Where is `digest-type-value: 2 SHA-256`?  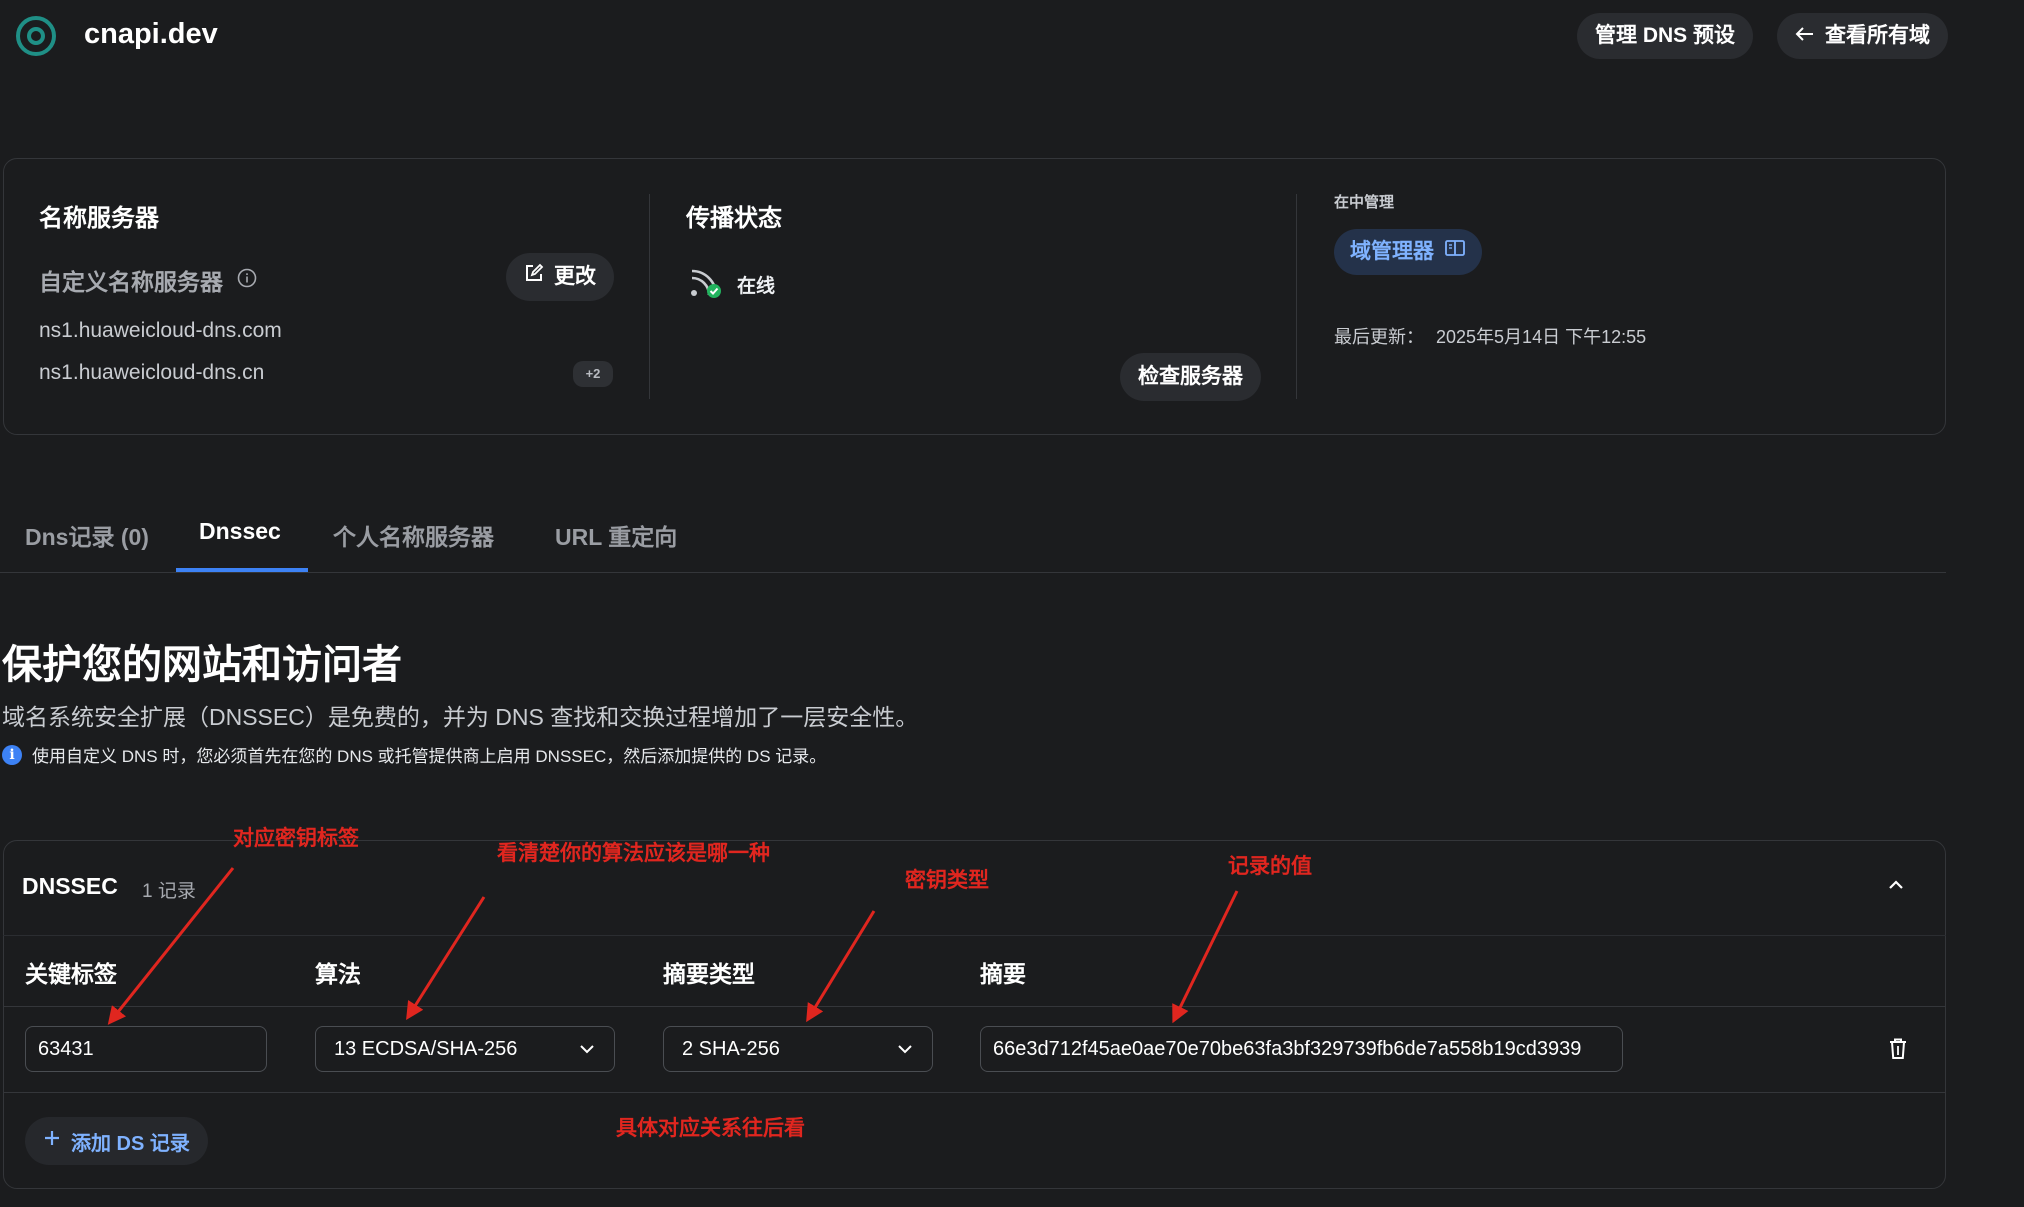 digest-type-value: 2 SHA-256 is located at coordinates (731, 1049).